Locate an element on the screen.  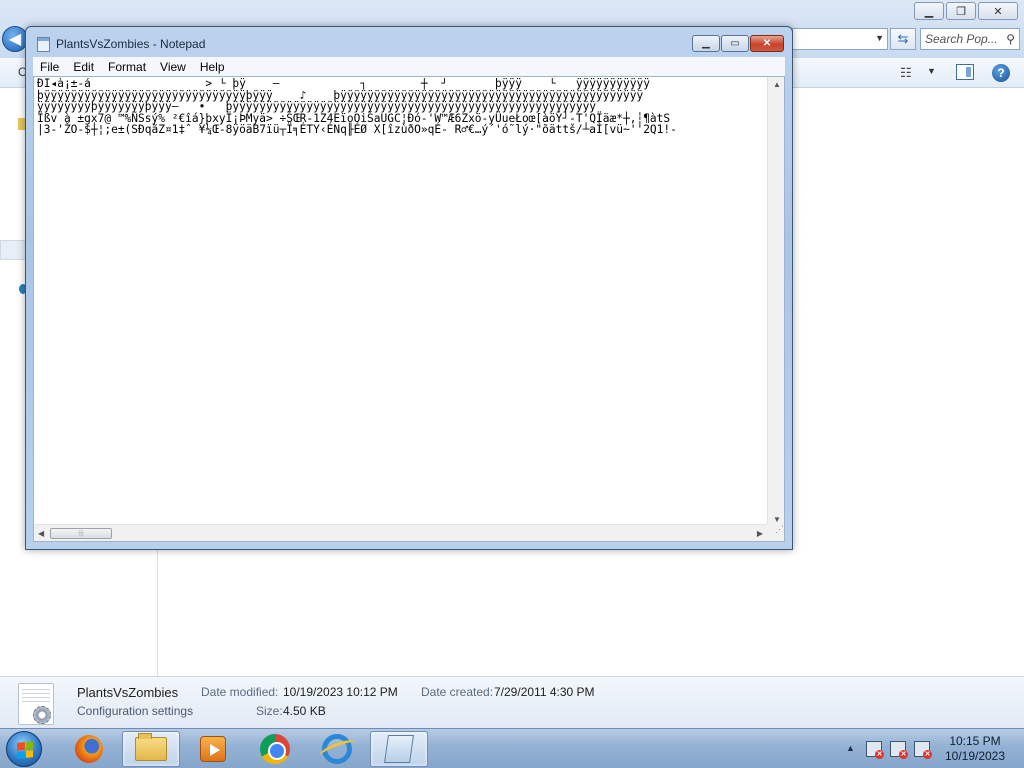
start-button is located at coordinates (24, 749).